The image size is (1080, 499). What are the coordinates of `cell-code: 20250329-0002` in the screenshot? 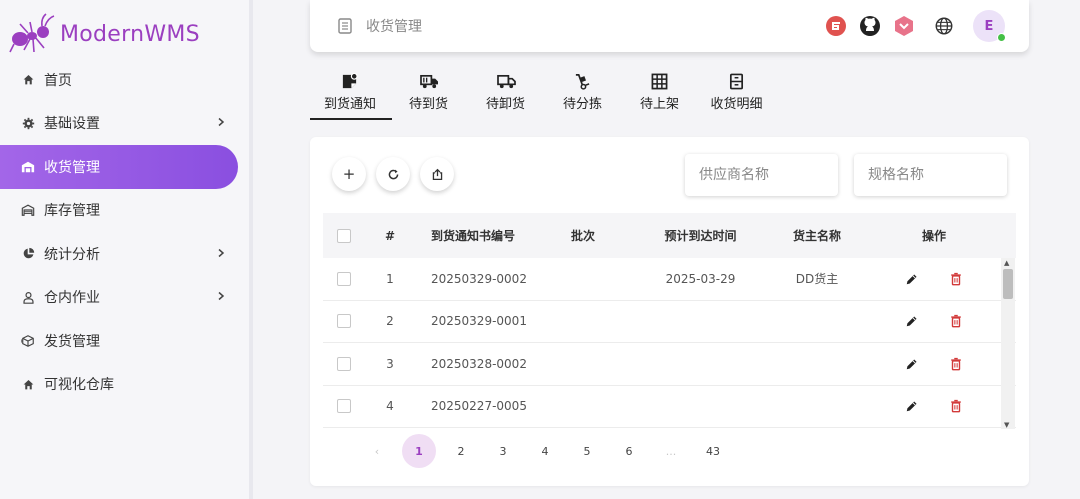 It's located at (479, 278).